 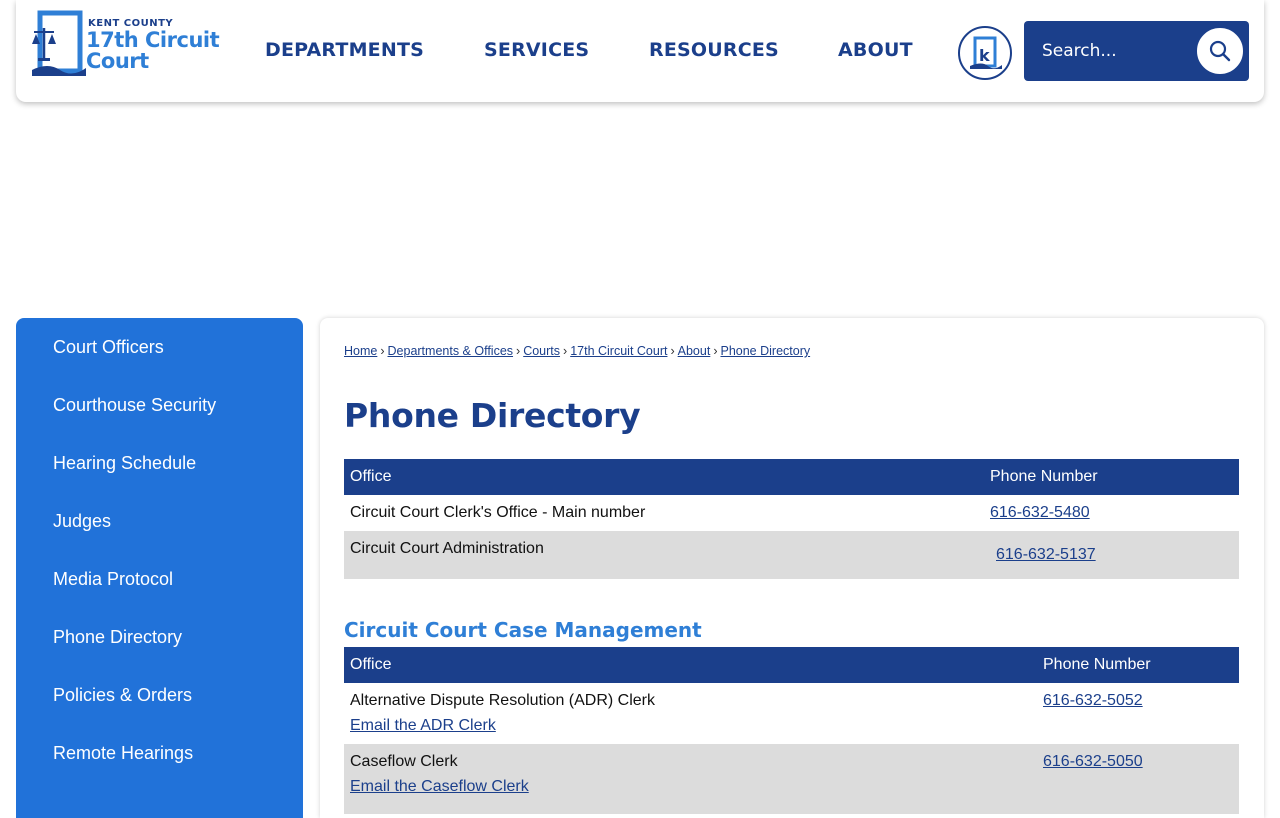 I want to click on breadcrumb-phone-directory: Phone Directory, so click(x=765, y=351).